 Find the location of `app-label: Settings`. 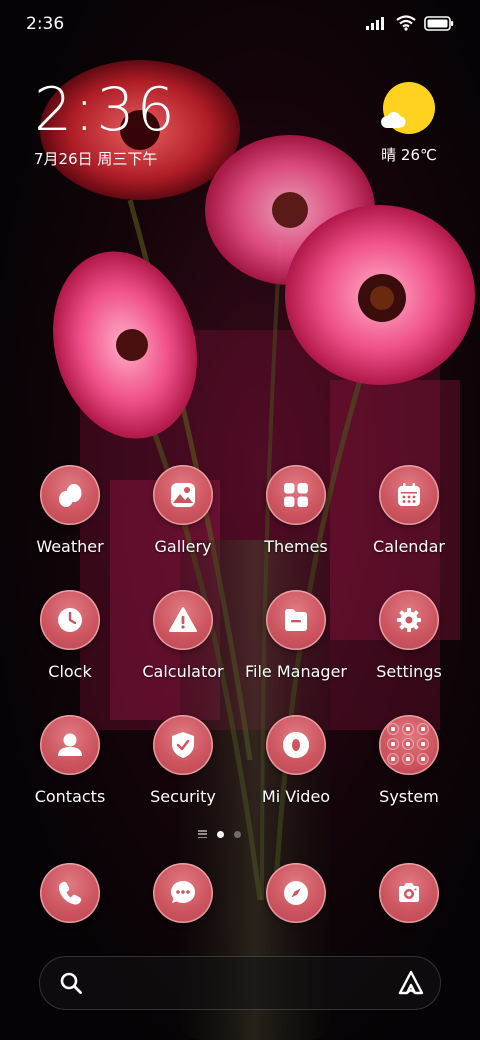

app-label: Settings is located at coordinates (409, 671).